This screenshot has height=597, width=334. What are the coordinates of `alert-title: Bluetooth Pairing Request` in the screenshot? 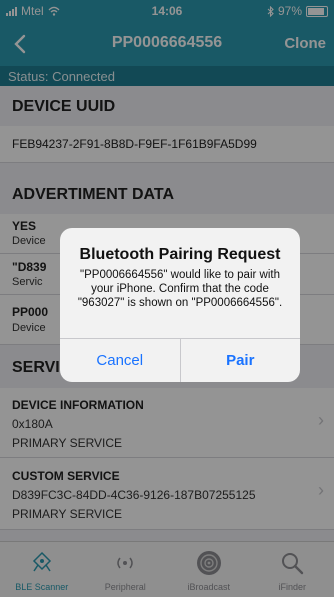 It's located at (180, 254).